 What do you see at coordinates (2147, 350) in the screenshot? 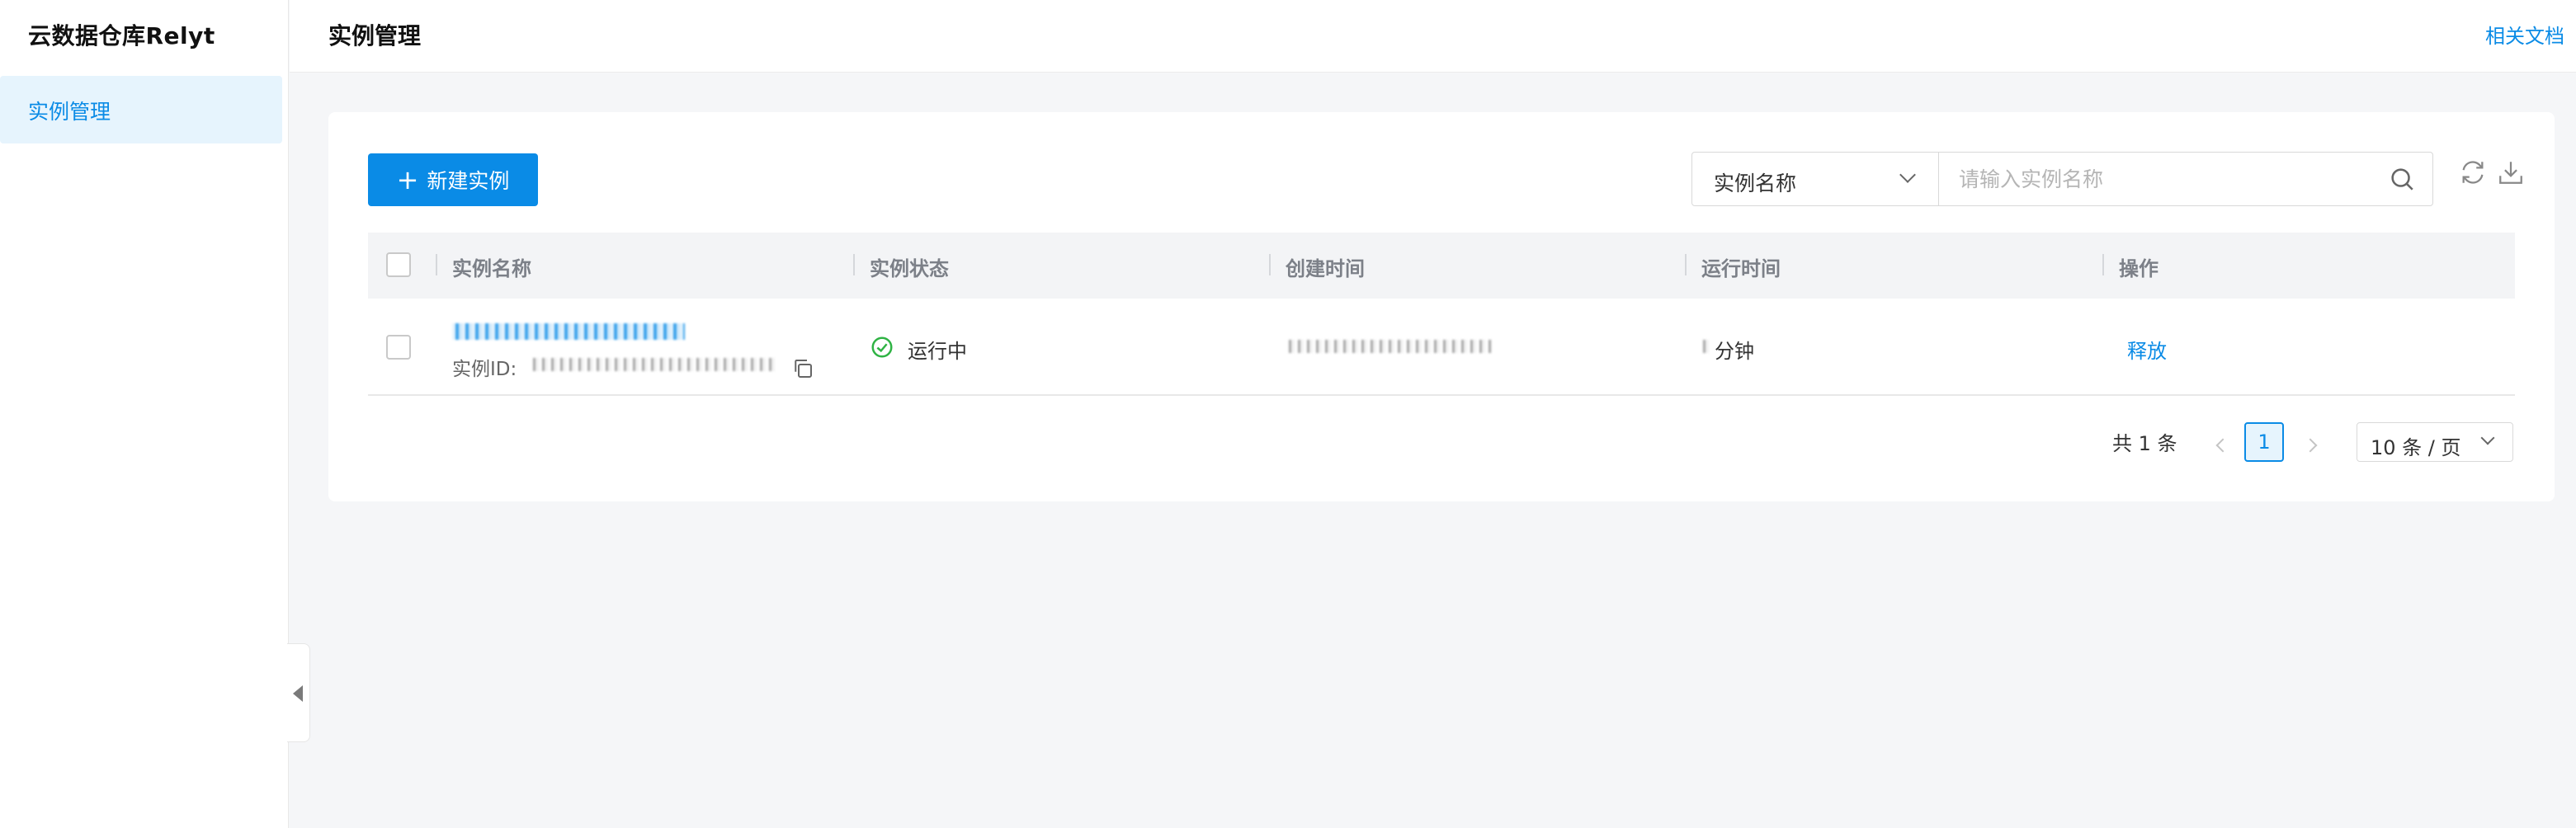
I see `release-button: 释放` at bounding box center [2147, 350].